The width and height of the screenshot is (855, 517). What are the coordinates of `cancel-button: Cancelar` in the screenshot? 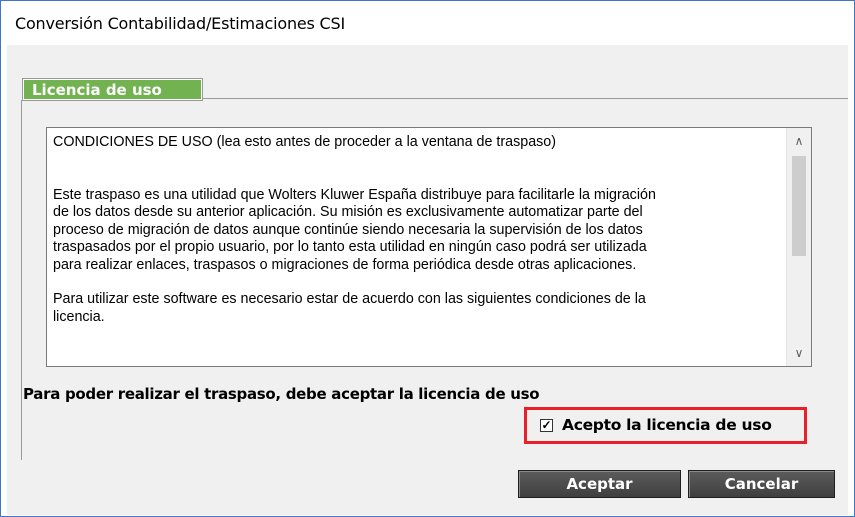 It's located at (761, 484).